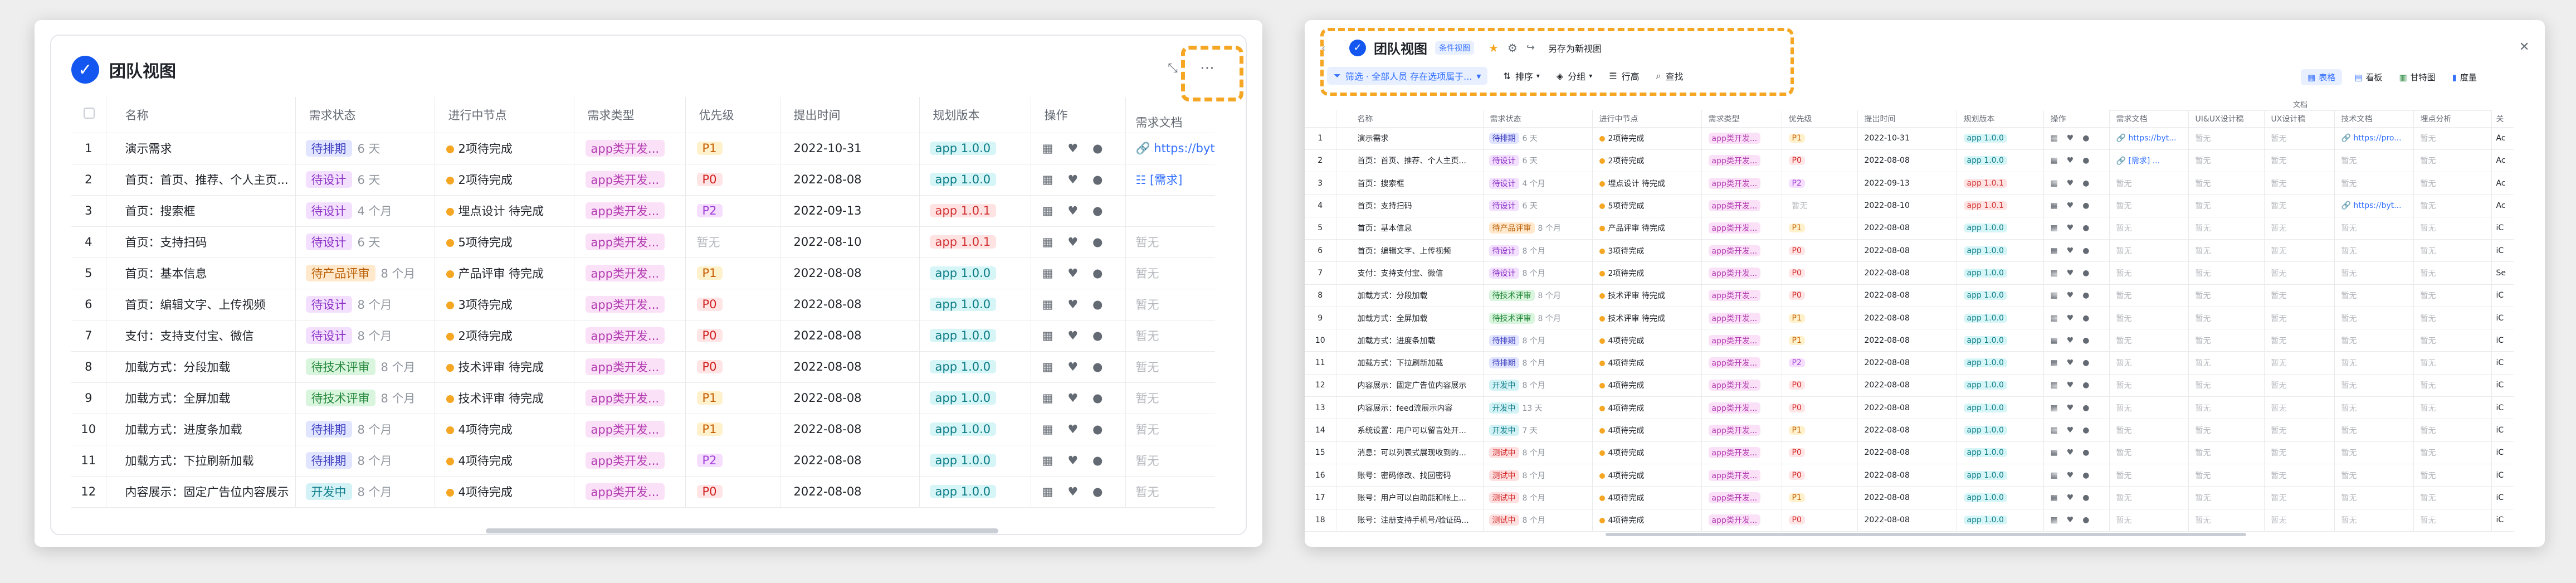  What do you see at coordinates (201, 492) in the screenshot?
I see `name-cell: 内容展示：固定广告位内容展示` at bounding box center [201, 492].